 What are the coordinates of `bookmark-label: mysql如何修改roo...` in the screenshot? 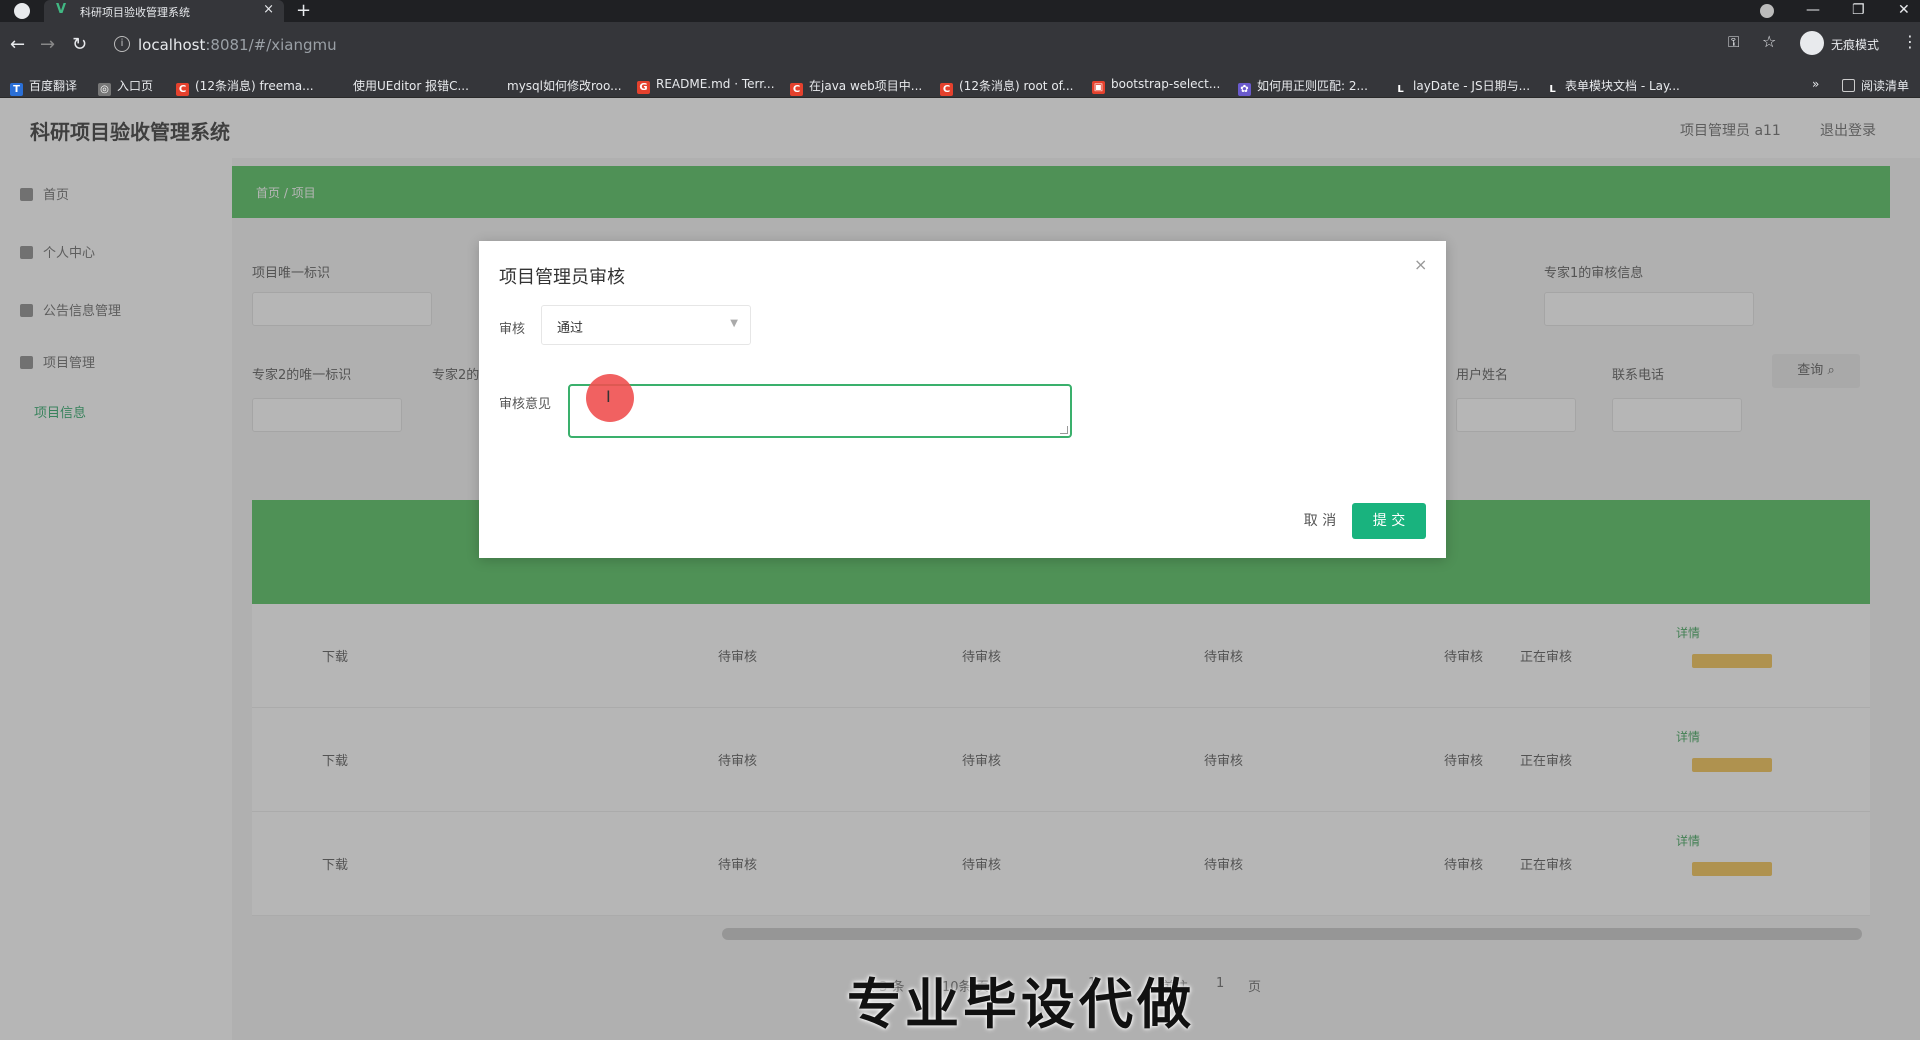 It's located at (564, 86).